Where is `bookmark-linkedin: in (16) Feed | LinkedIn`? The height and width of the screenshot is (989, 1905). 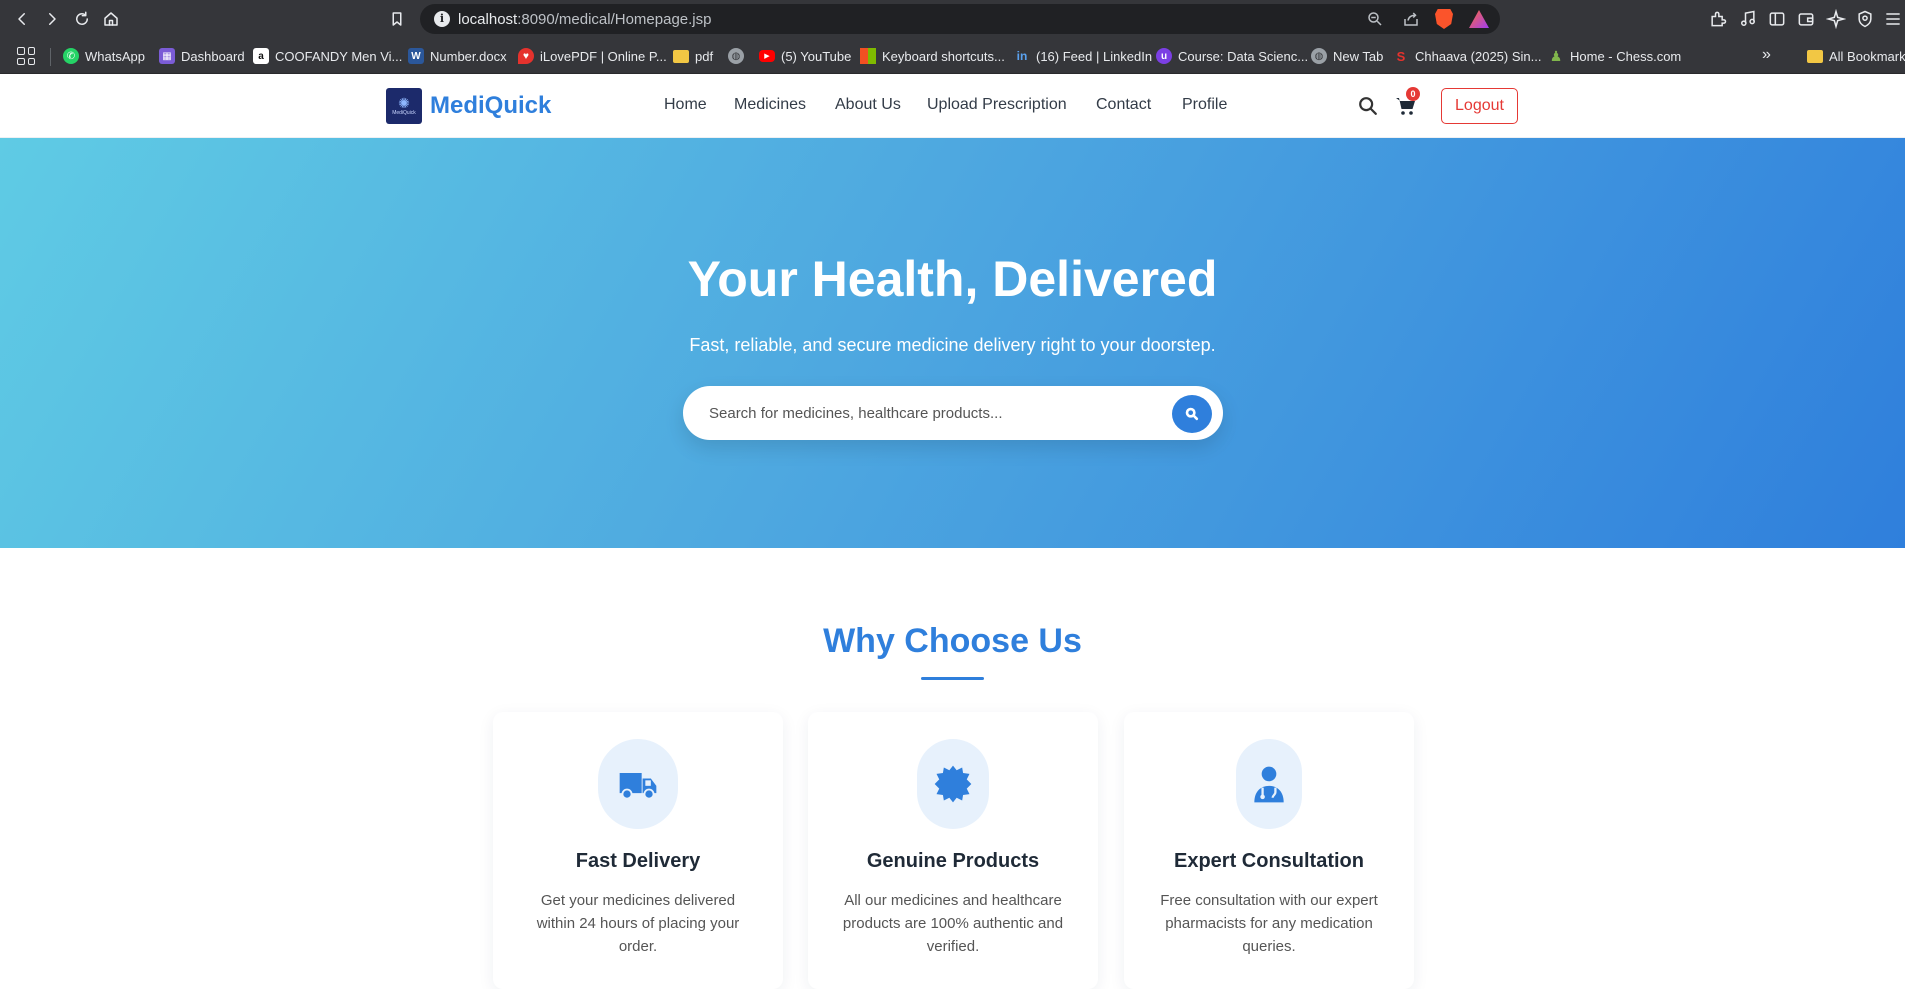 bookmark-linkedin: in (16) Feed | LinkedIn is located at coordinates (1083, 56).